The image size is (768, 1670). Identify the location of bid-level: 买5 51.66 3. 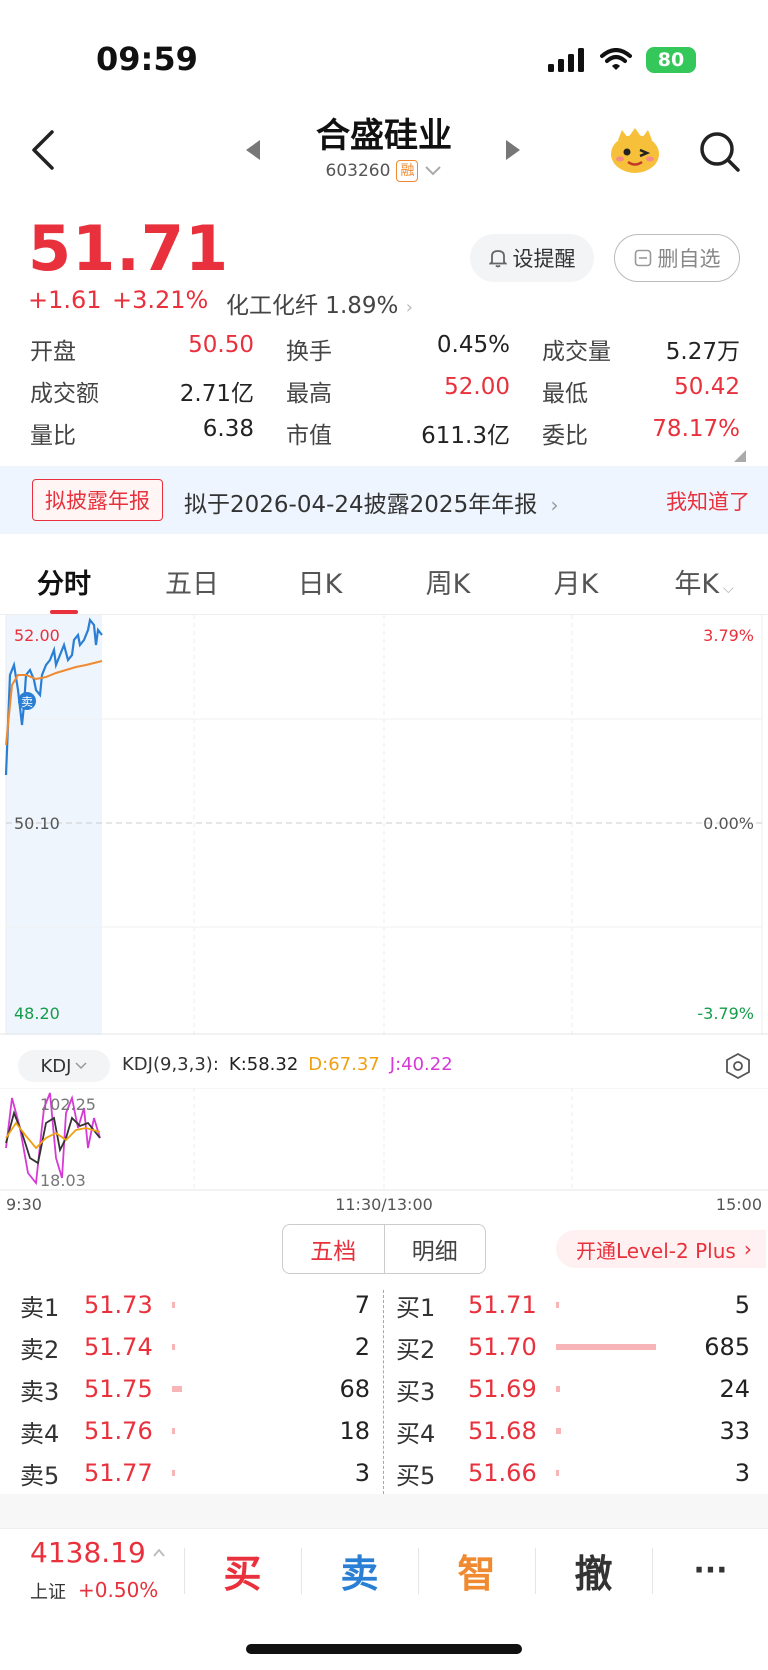
(576, 1473).